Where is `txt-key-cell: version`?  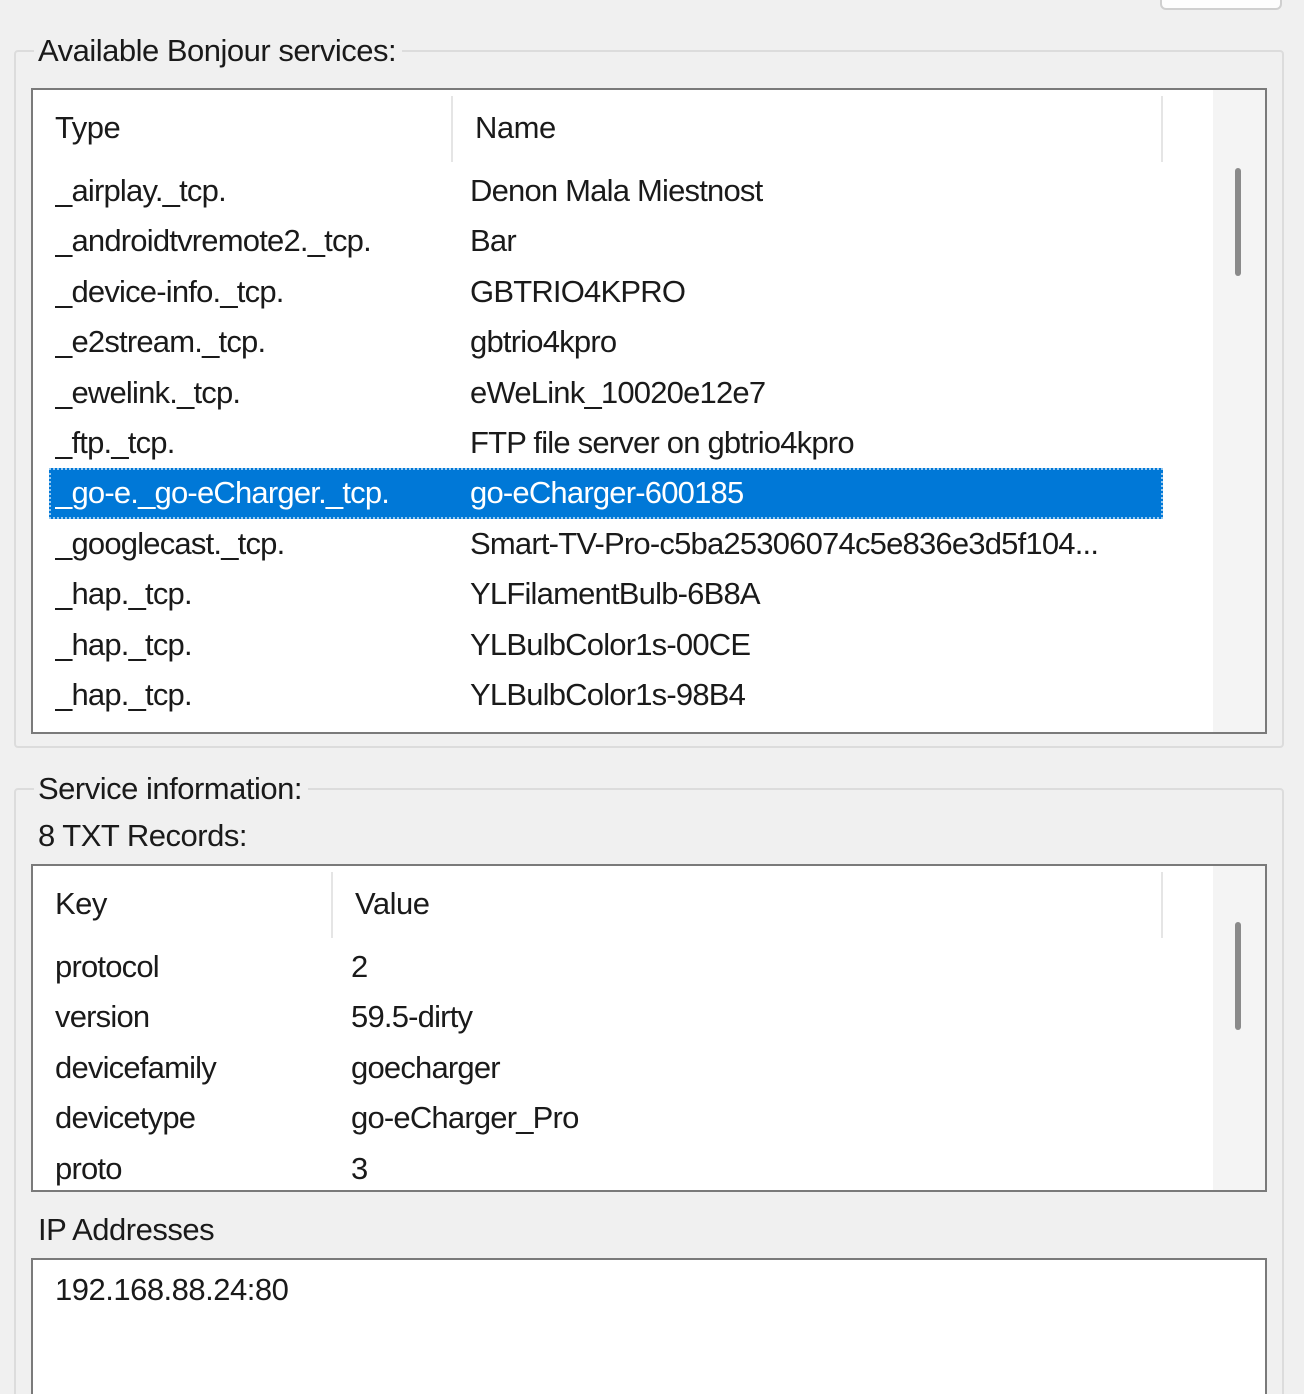
txt-key-cell: version is located at coordinates (102, 1017).